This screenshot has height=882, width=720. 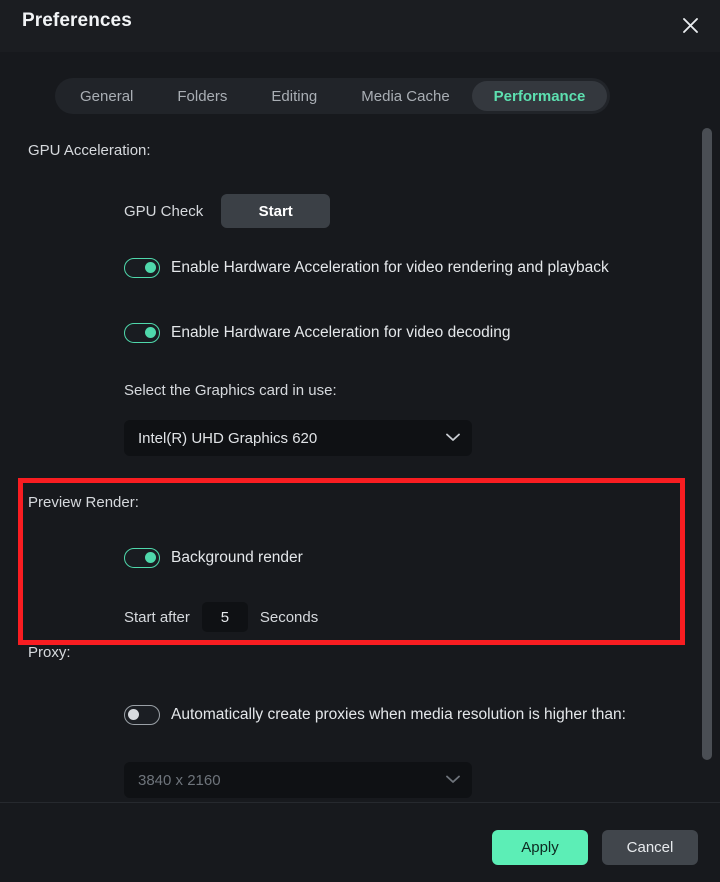 I want to click on tab-performance: Performance, so click(x=539, y=96).